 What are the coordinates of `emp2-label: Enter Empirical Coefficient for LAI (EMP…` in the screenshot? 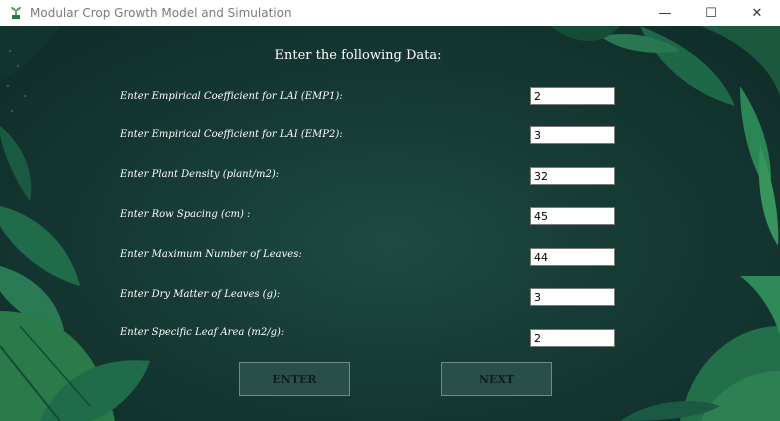 It's located at (231, 134).